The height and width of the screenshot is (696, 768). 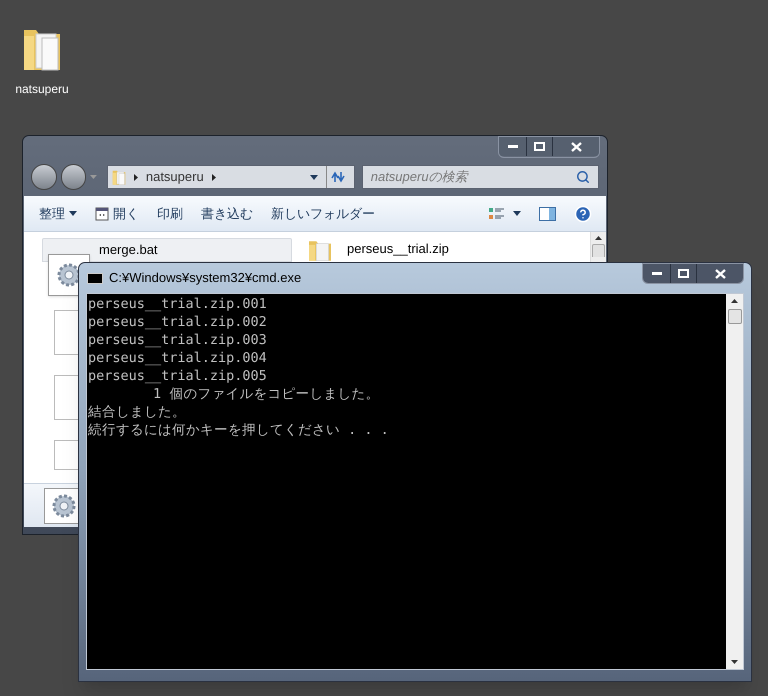 What do you see at coordinates (42, 89) in the screenshot?
I see `desktop-icon-label: natsuperu` at bounding box center [42, 89].